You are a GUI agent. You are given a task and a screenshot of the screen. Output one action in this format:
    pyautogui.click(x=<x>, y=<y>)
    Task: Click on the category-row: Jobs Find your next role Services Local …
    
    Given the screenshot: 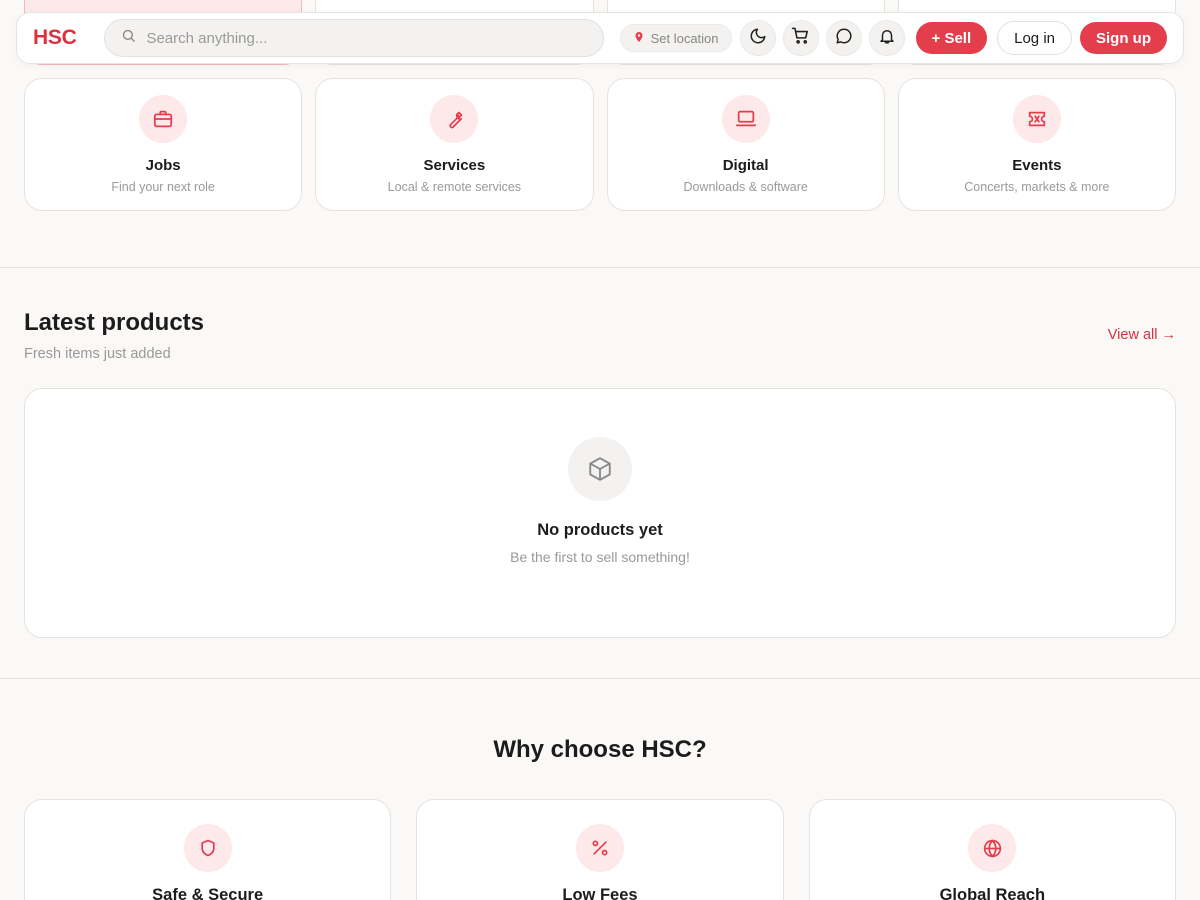 What is the action you would take?
    pyautogui.click(x=600, y=144)
    